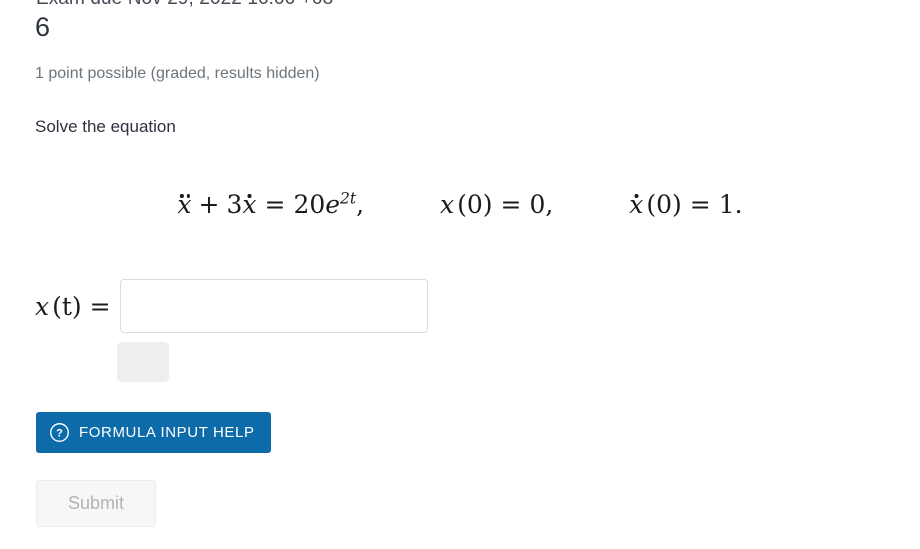  Describe the element at coordinates (348, 198) in the screenshot. I see `eq-rhs-exponent: 2t` at that location.